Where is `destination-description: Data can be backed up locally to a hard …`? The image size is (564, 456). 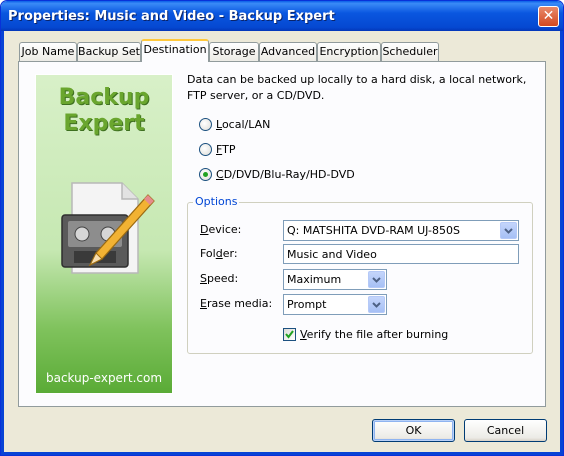
destination-description: Data can be backed up locally to a hard … is located at coordinates (357, 87).